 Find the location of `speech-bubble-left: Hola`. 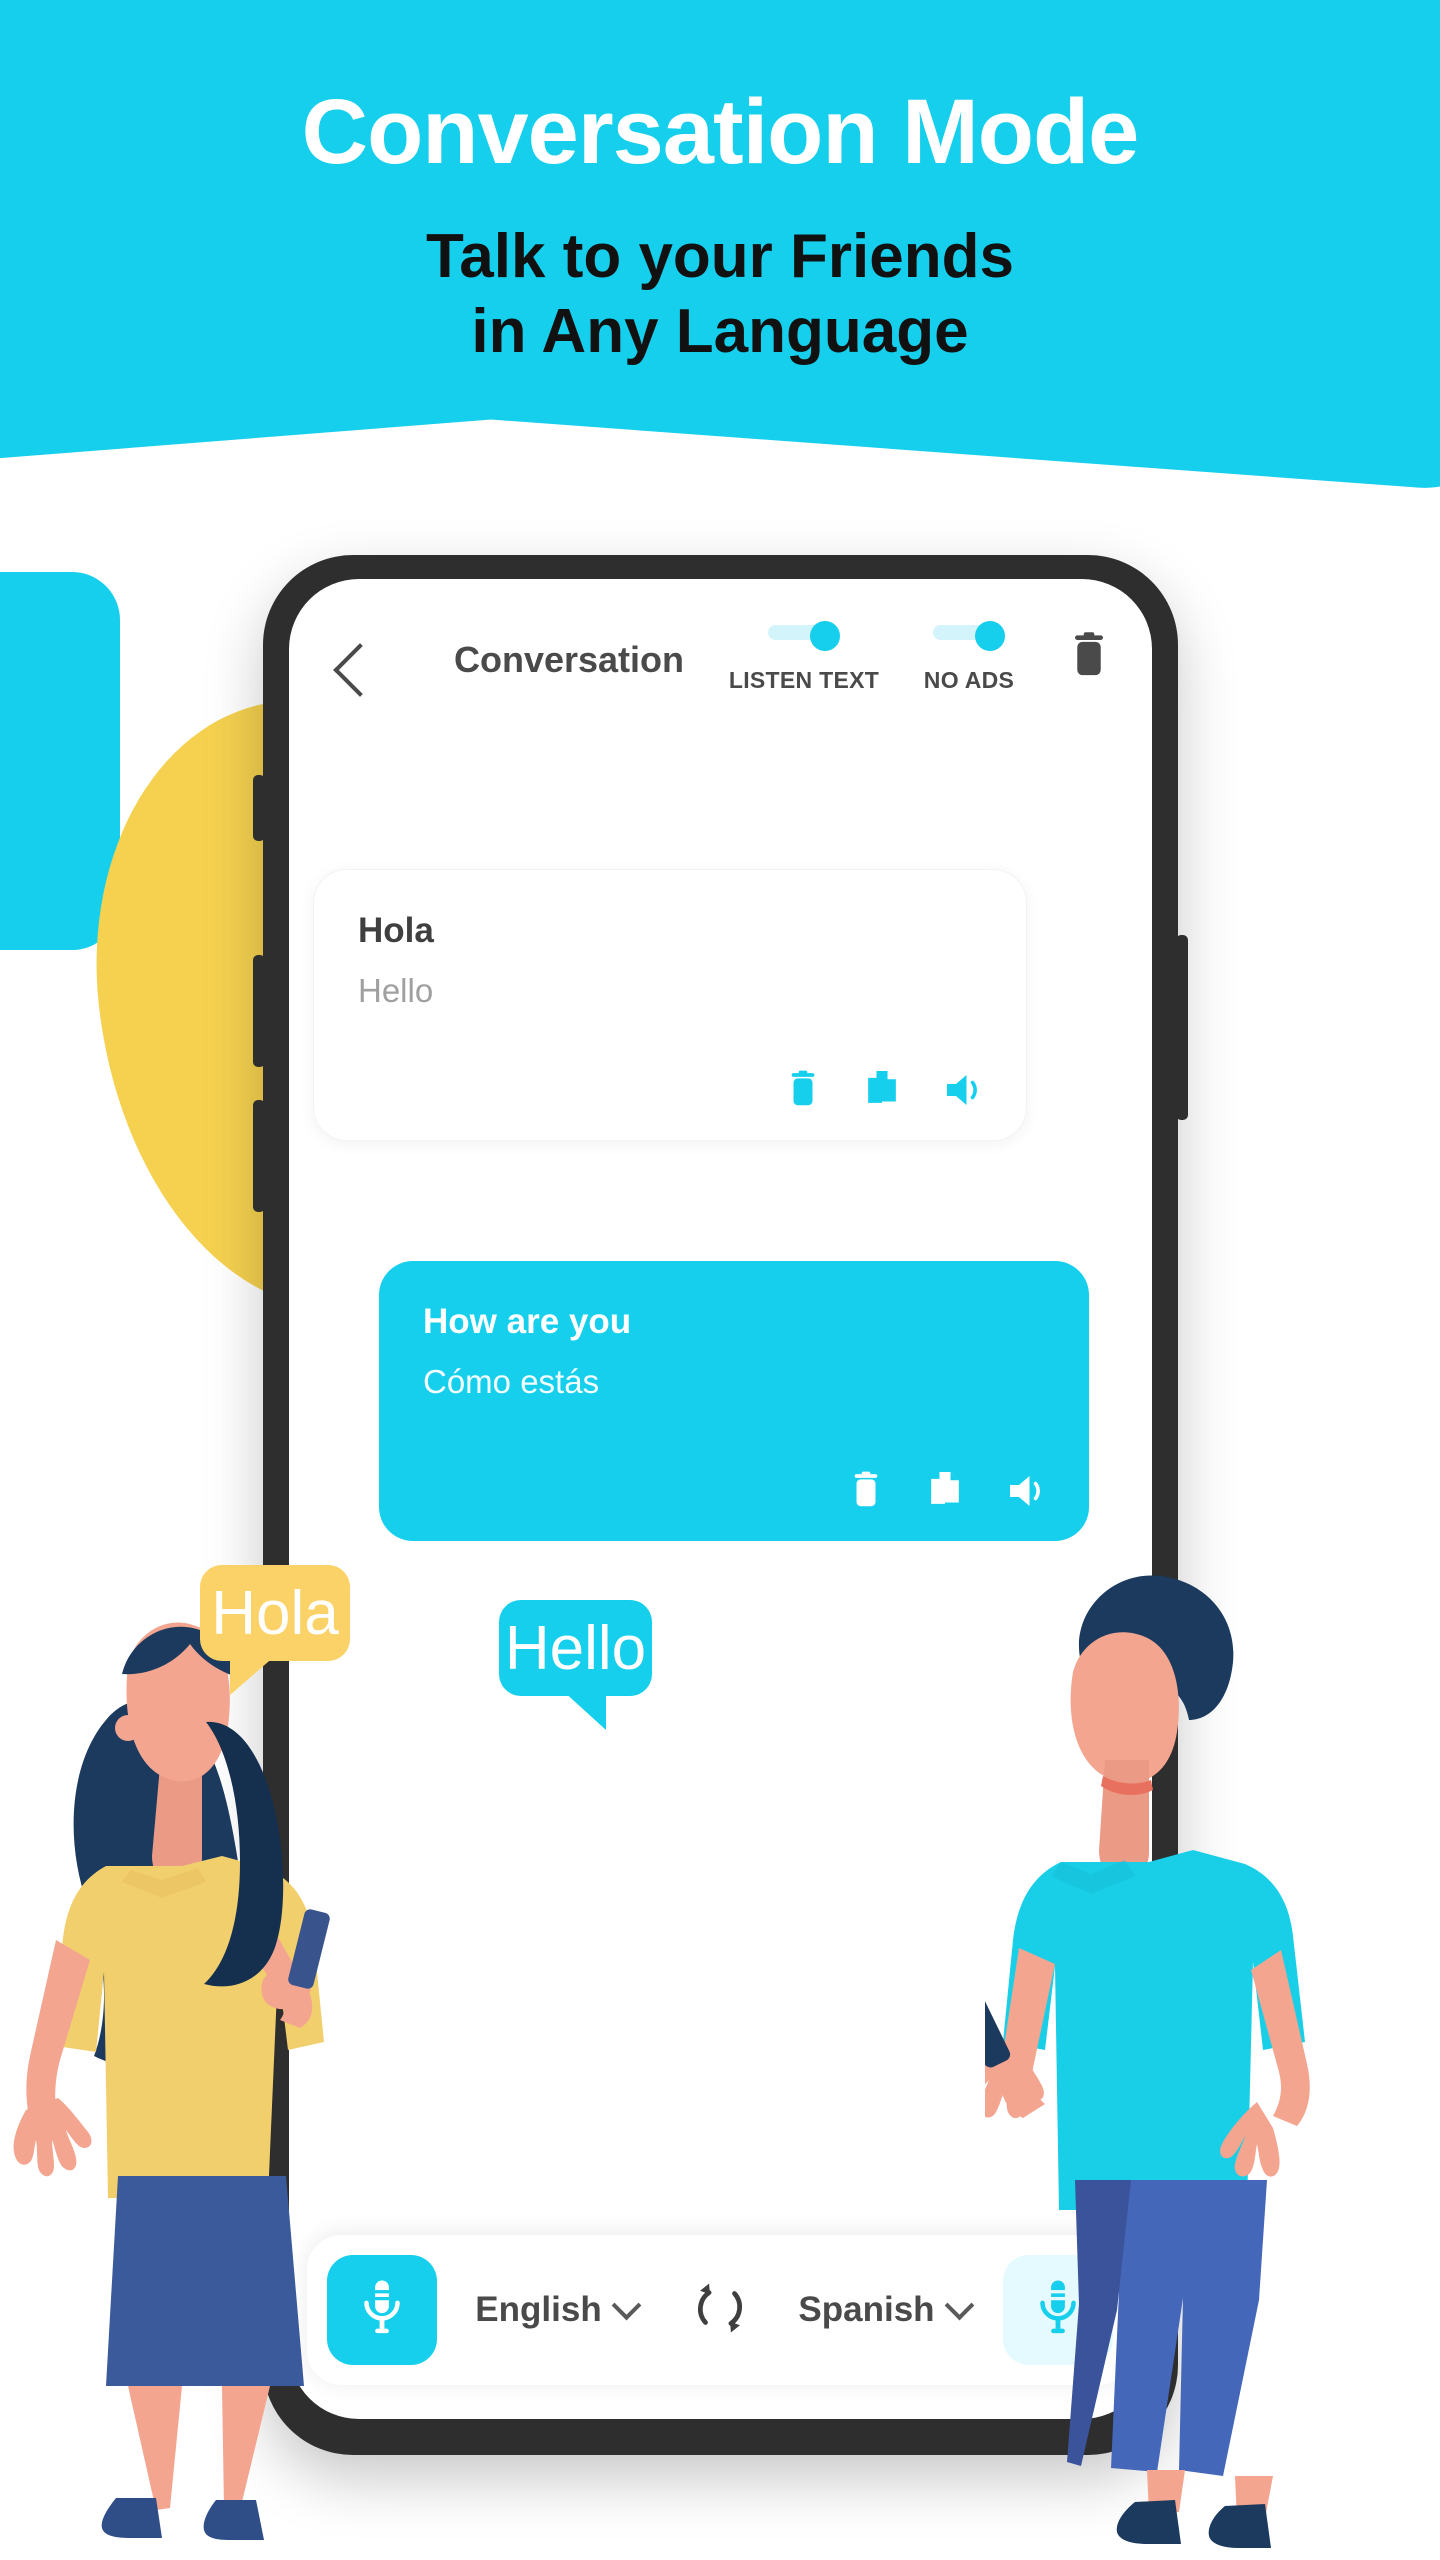

speech-bubble-left: Hola is located at coordinates (275, 1630).